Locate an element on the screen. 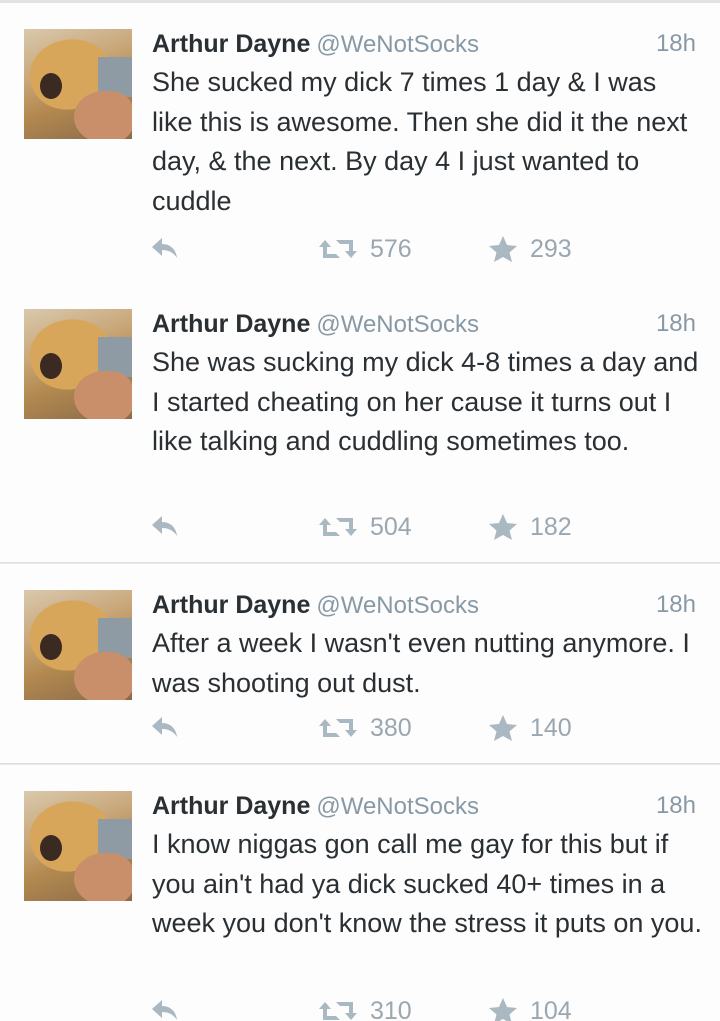  favorite-button: 104 is located at coordinates (530, 1007).